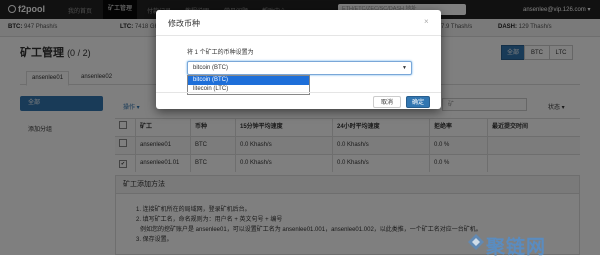 The width and height of the screenshot is (600, 259). Describe the element at coordinates (418, 102) in the screenshot. I see `confirm-button: 确定` at that location.